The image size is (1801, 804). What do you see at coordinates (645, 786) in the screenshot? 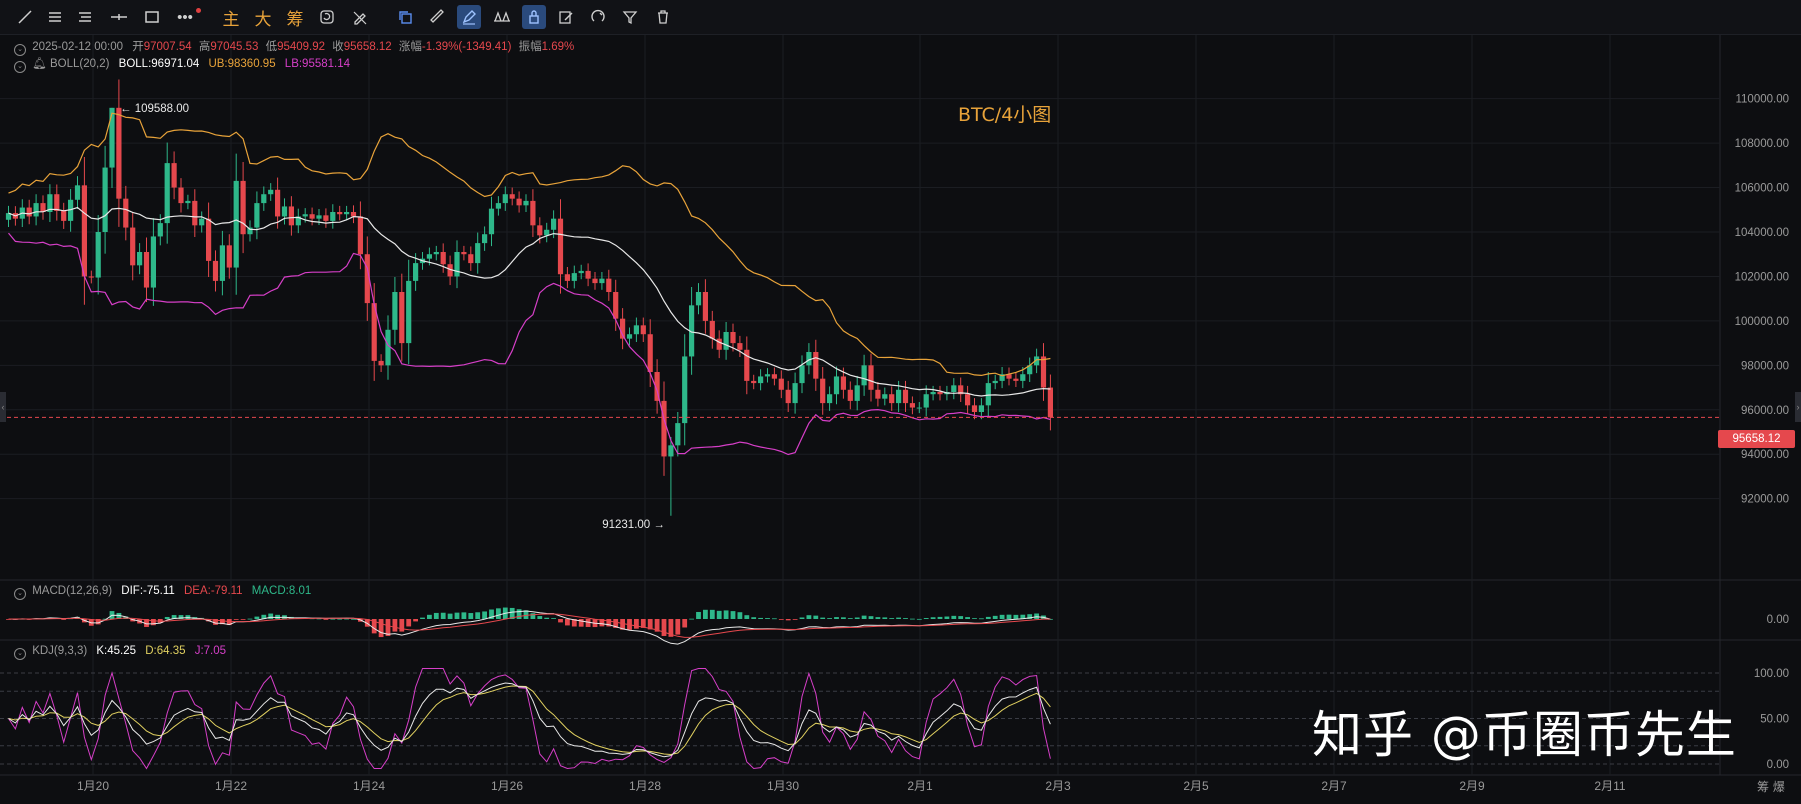
I see `x-tick-label: 1月28` at bounding box center [645, 786].